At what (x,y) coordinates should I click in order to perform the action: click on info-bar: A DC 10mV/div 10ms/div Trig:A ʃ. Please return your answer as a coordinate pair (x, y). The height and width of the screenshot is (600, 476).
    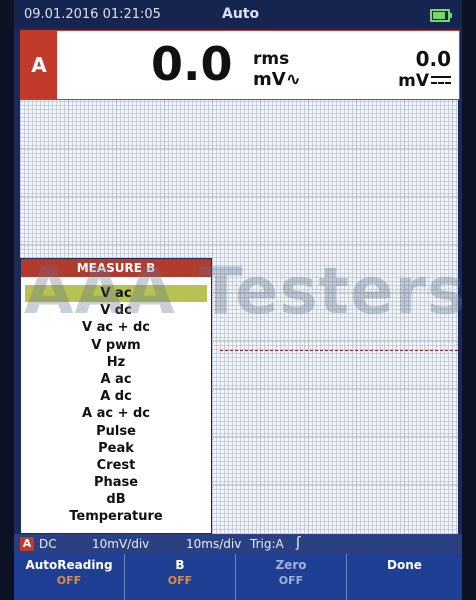
    Looking at the image, I should click on (238, 544).